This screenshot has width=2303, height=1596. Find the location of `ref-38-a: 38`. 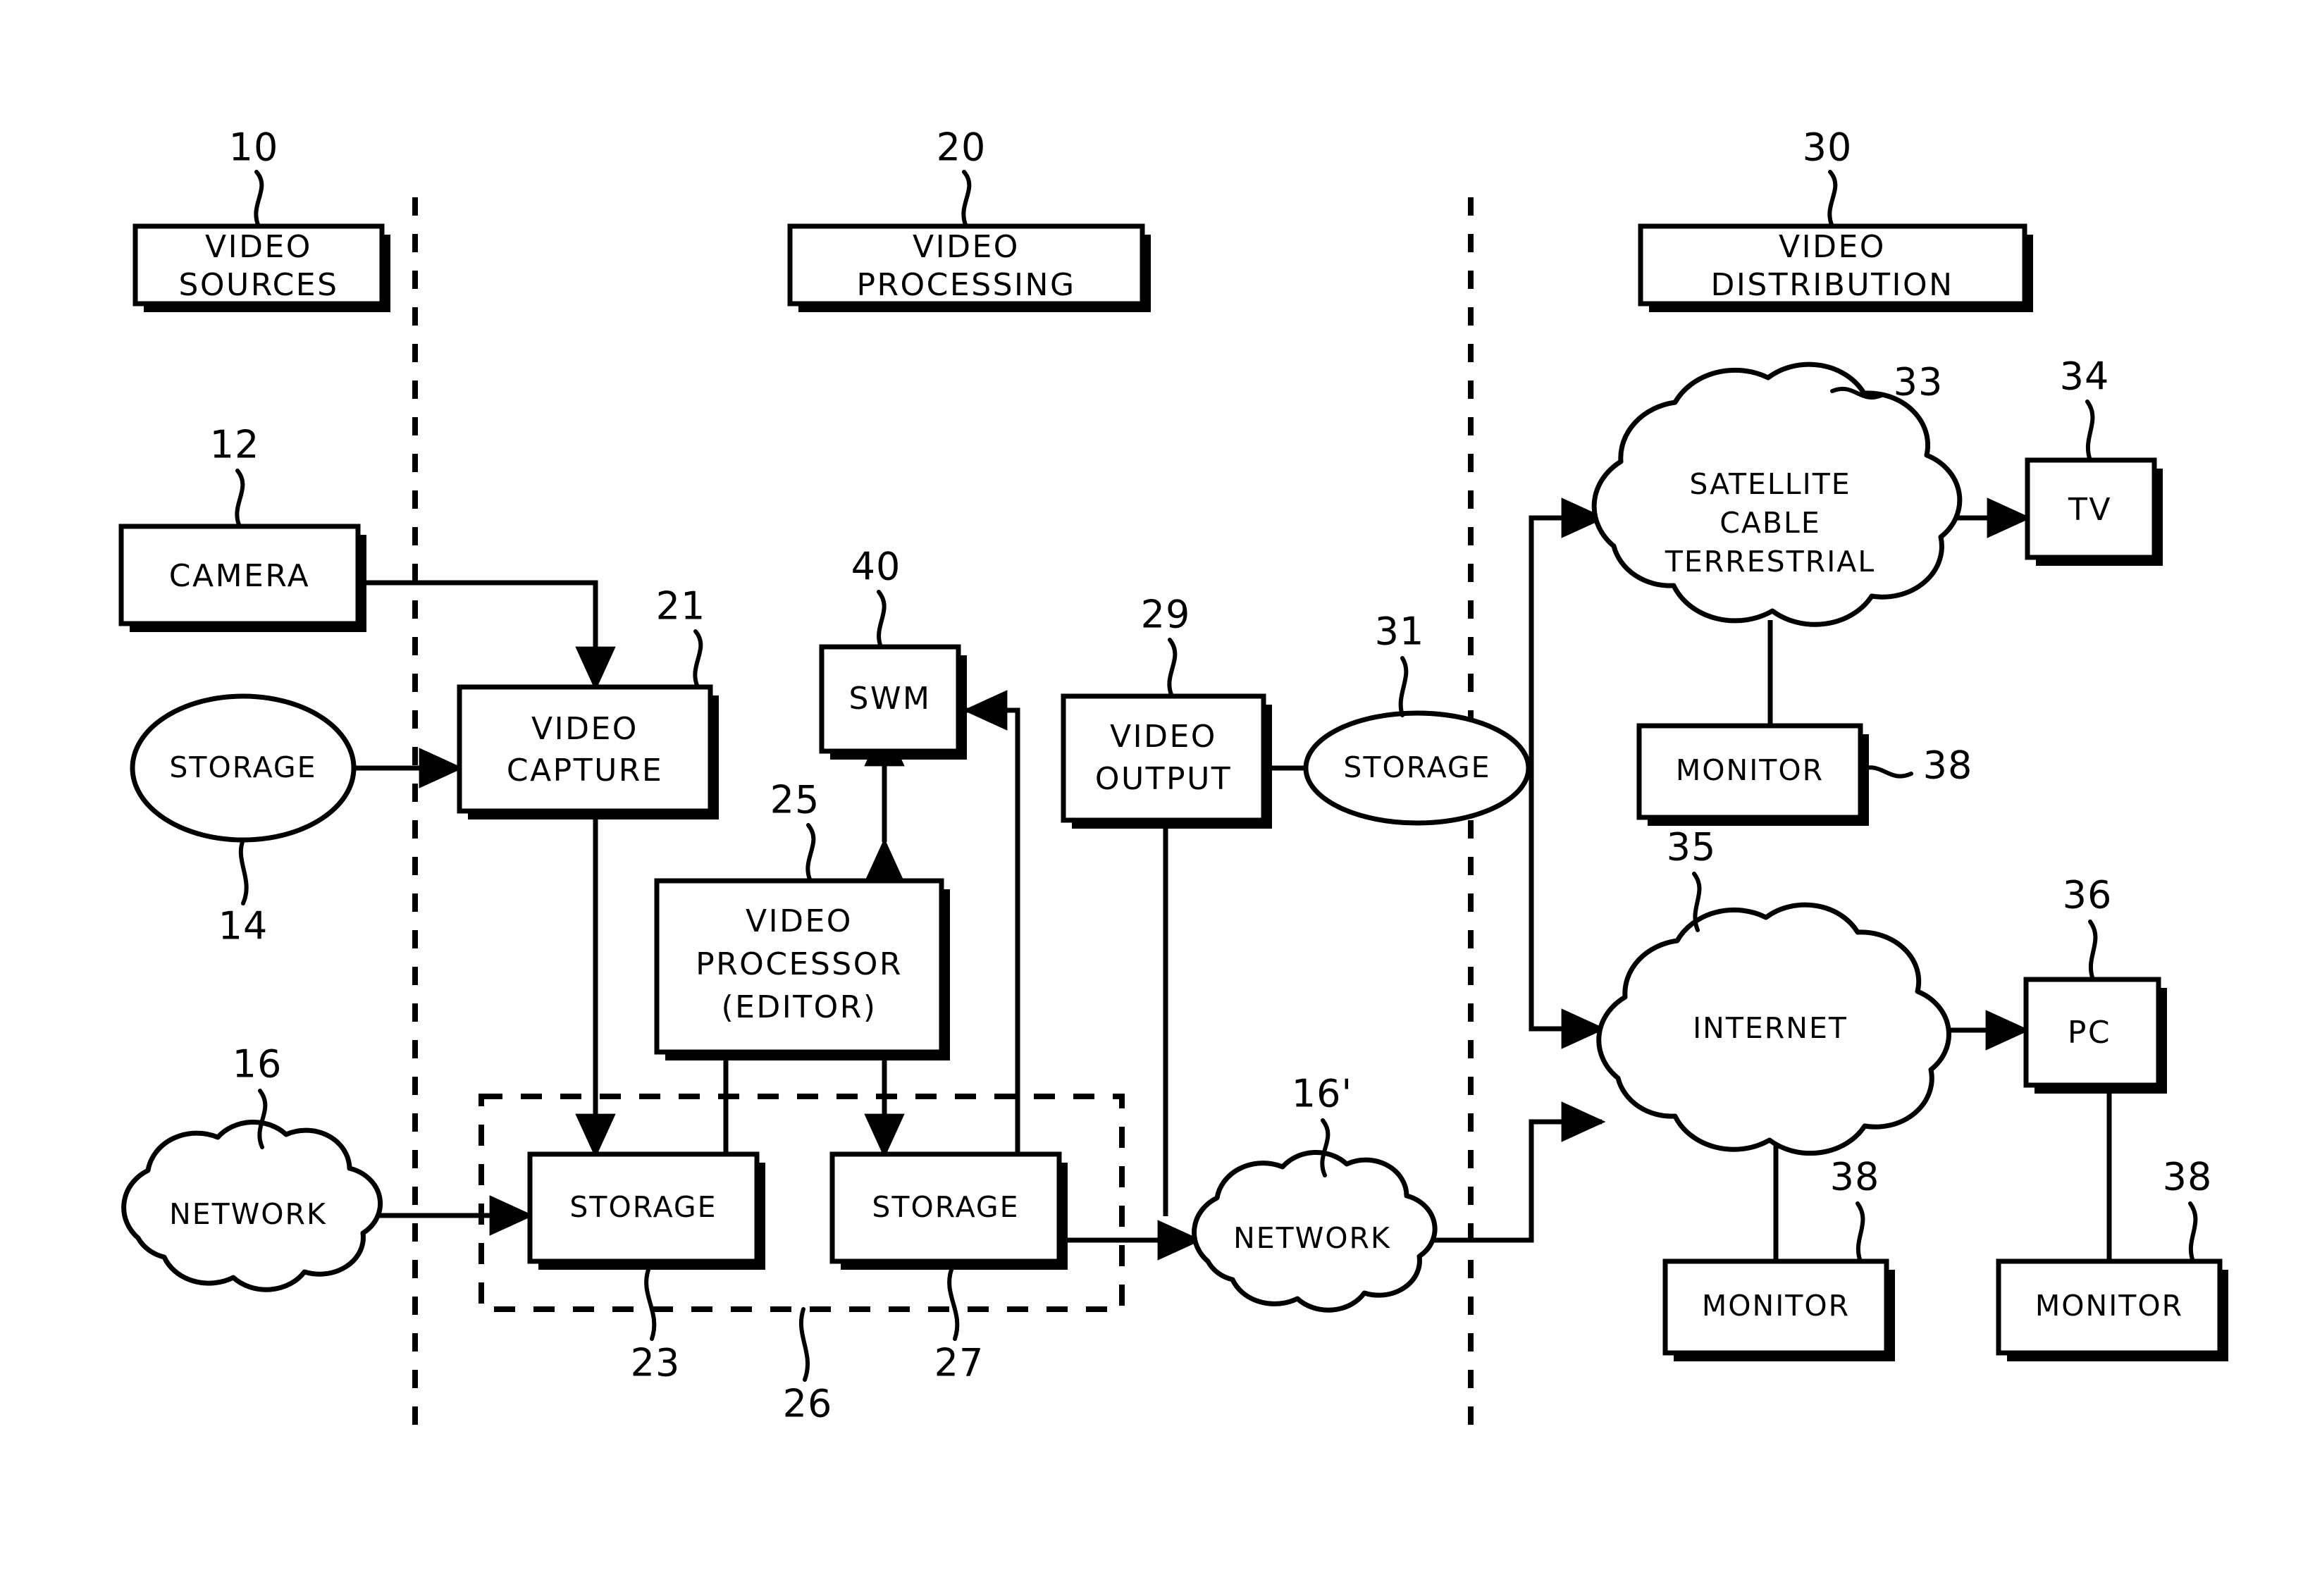

ref-38-a: 38 is located at coordinates (1948, 765).